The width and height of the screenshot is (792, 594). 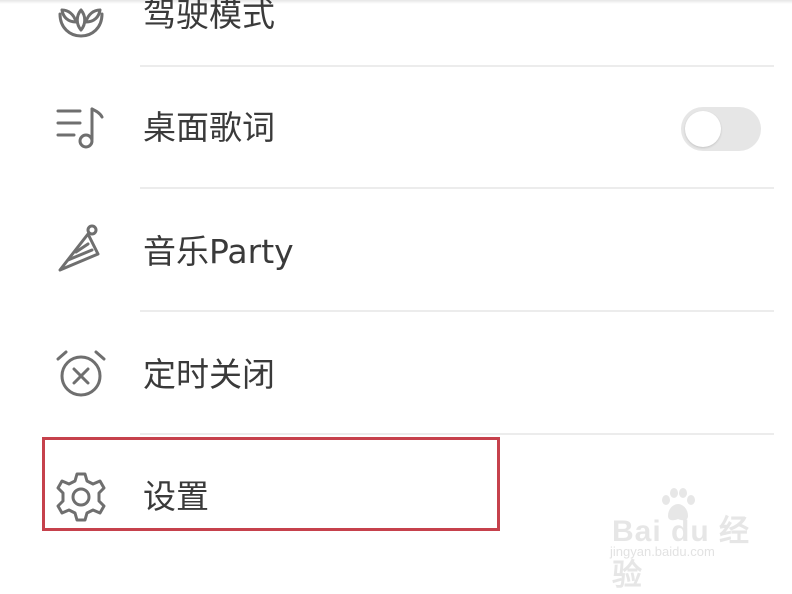 I want to click on menu-item-label: 定时关闭, so click(x=209, y=374).